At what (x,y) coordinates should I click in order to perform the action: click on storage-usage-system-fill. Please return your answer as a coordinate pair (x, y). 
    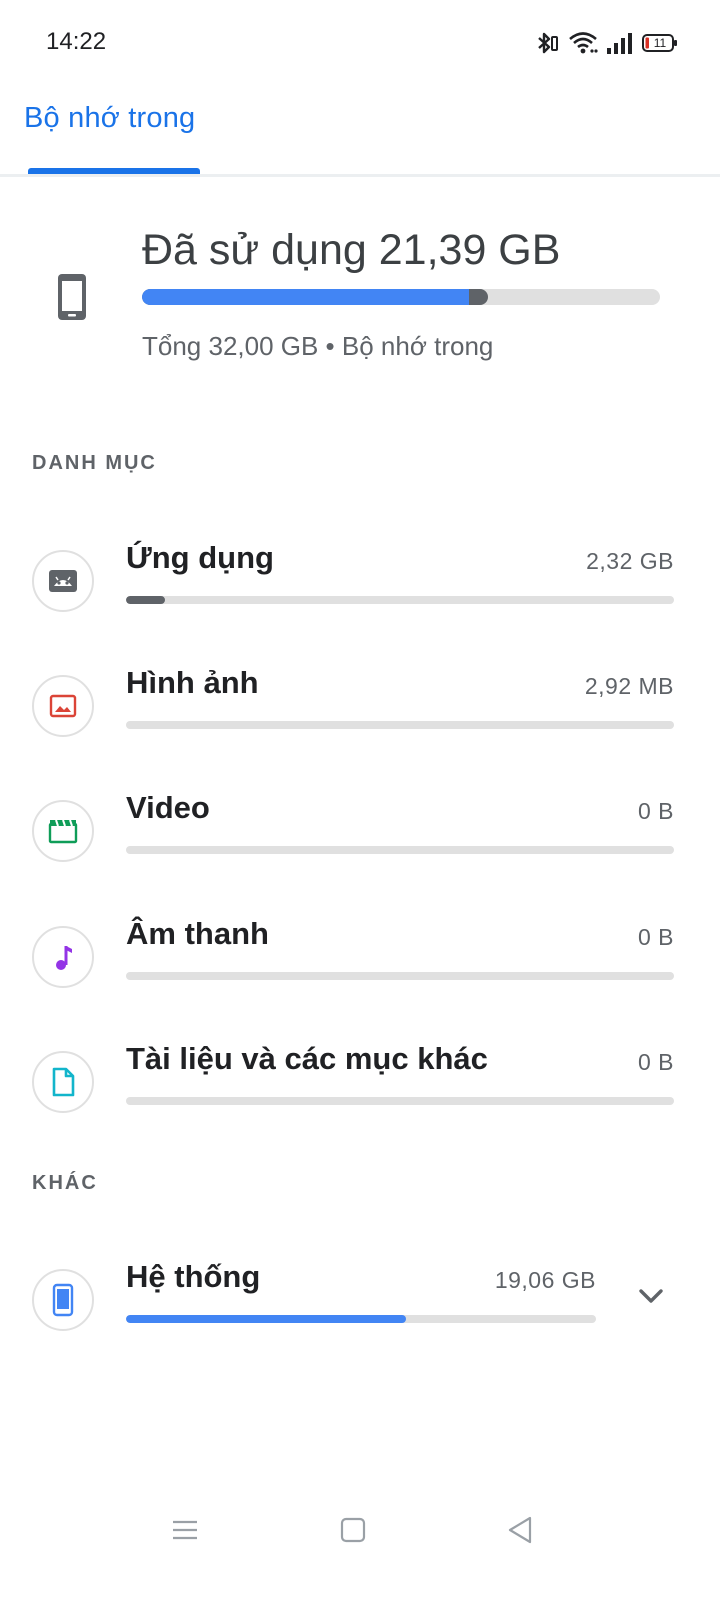
    Looking at the image, I should click on (306, 297).